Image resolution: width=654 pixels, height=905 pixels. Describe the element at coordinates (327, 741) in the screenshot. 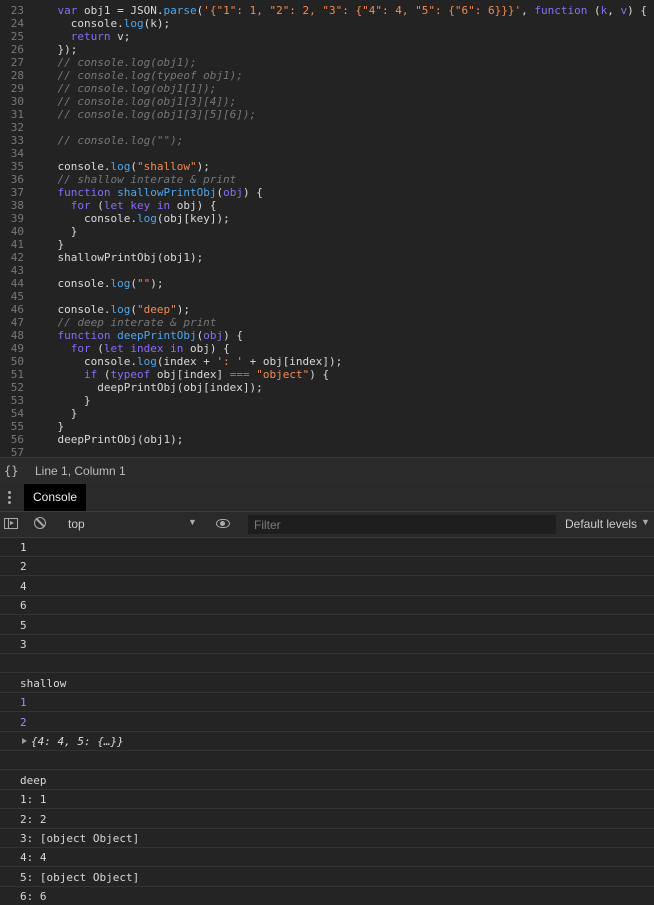

I see `console-object-entry: {4: 4, 5: {…}}` at that location.